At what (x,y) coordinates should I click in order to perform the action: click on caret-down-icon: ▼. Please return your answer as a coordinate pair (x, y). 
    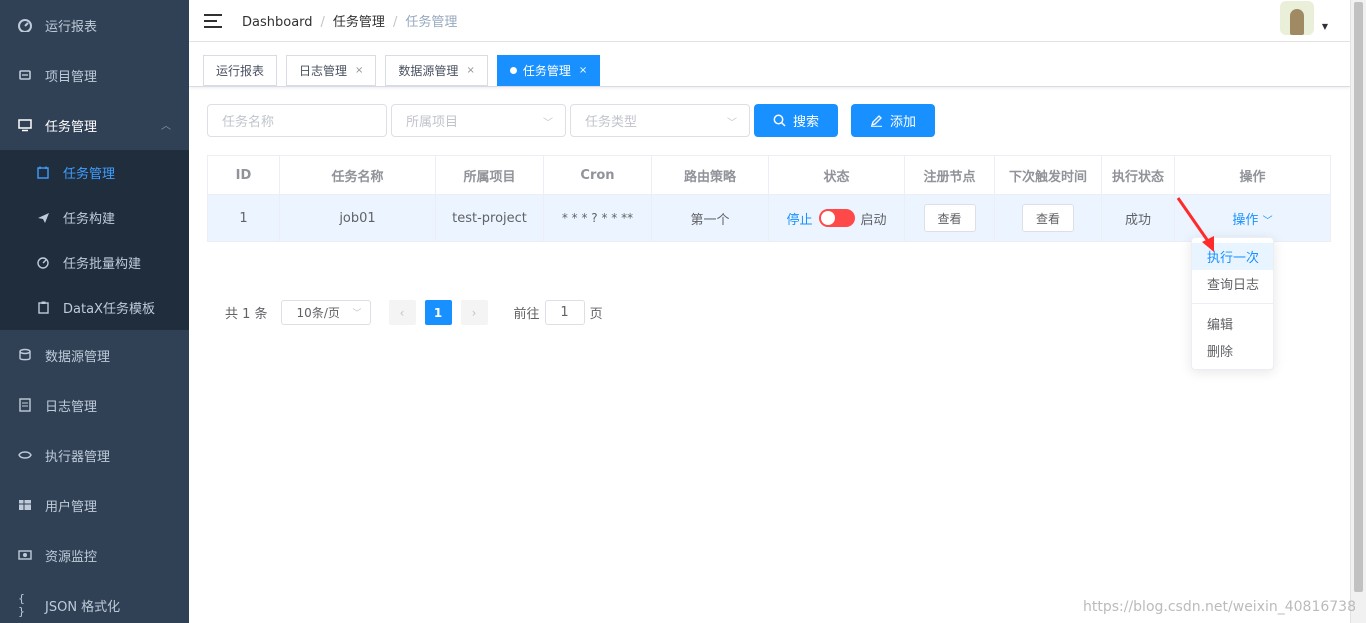
    Looking at the image, I should click on (1325, 26).